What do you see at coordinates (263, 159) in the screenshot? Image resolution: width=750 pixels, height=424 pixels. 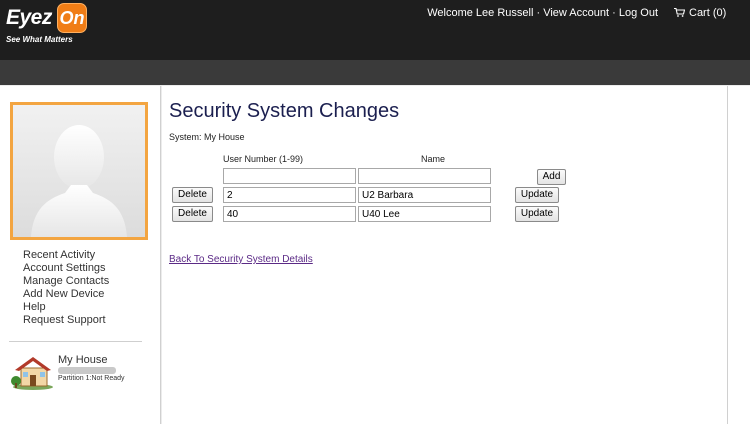 I see `user-number-column-header: User Number (1-99)` at bounding box center [263, 159].